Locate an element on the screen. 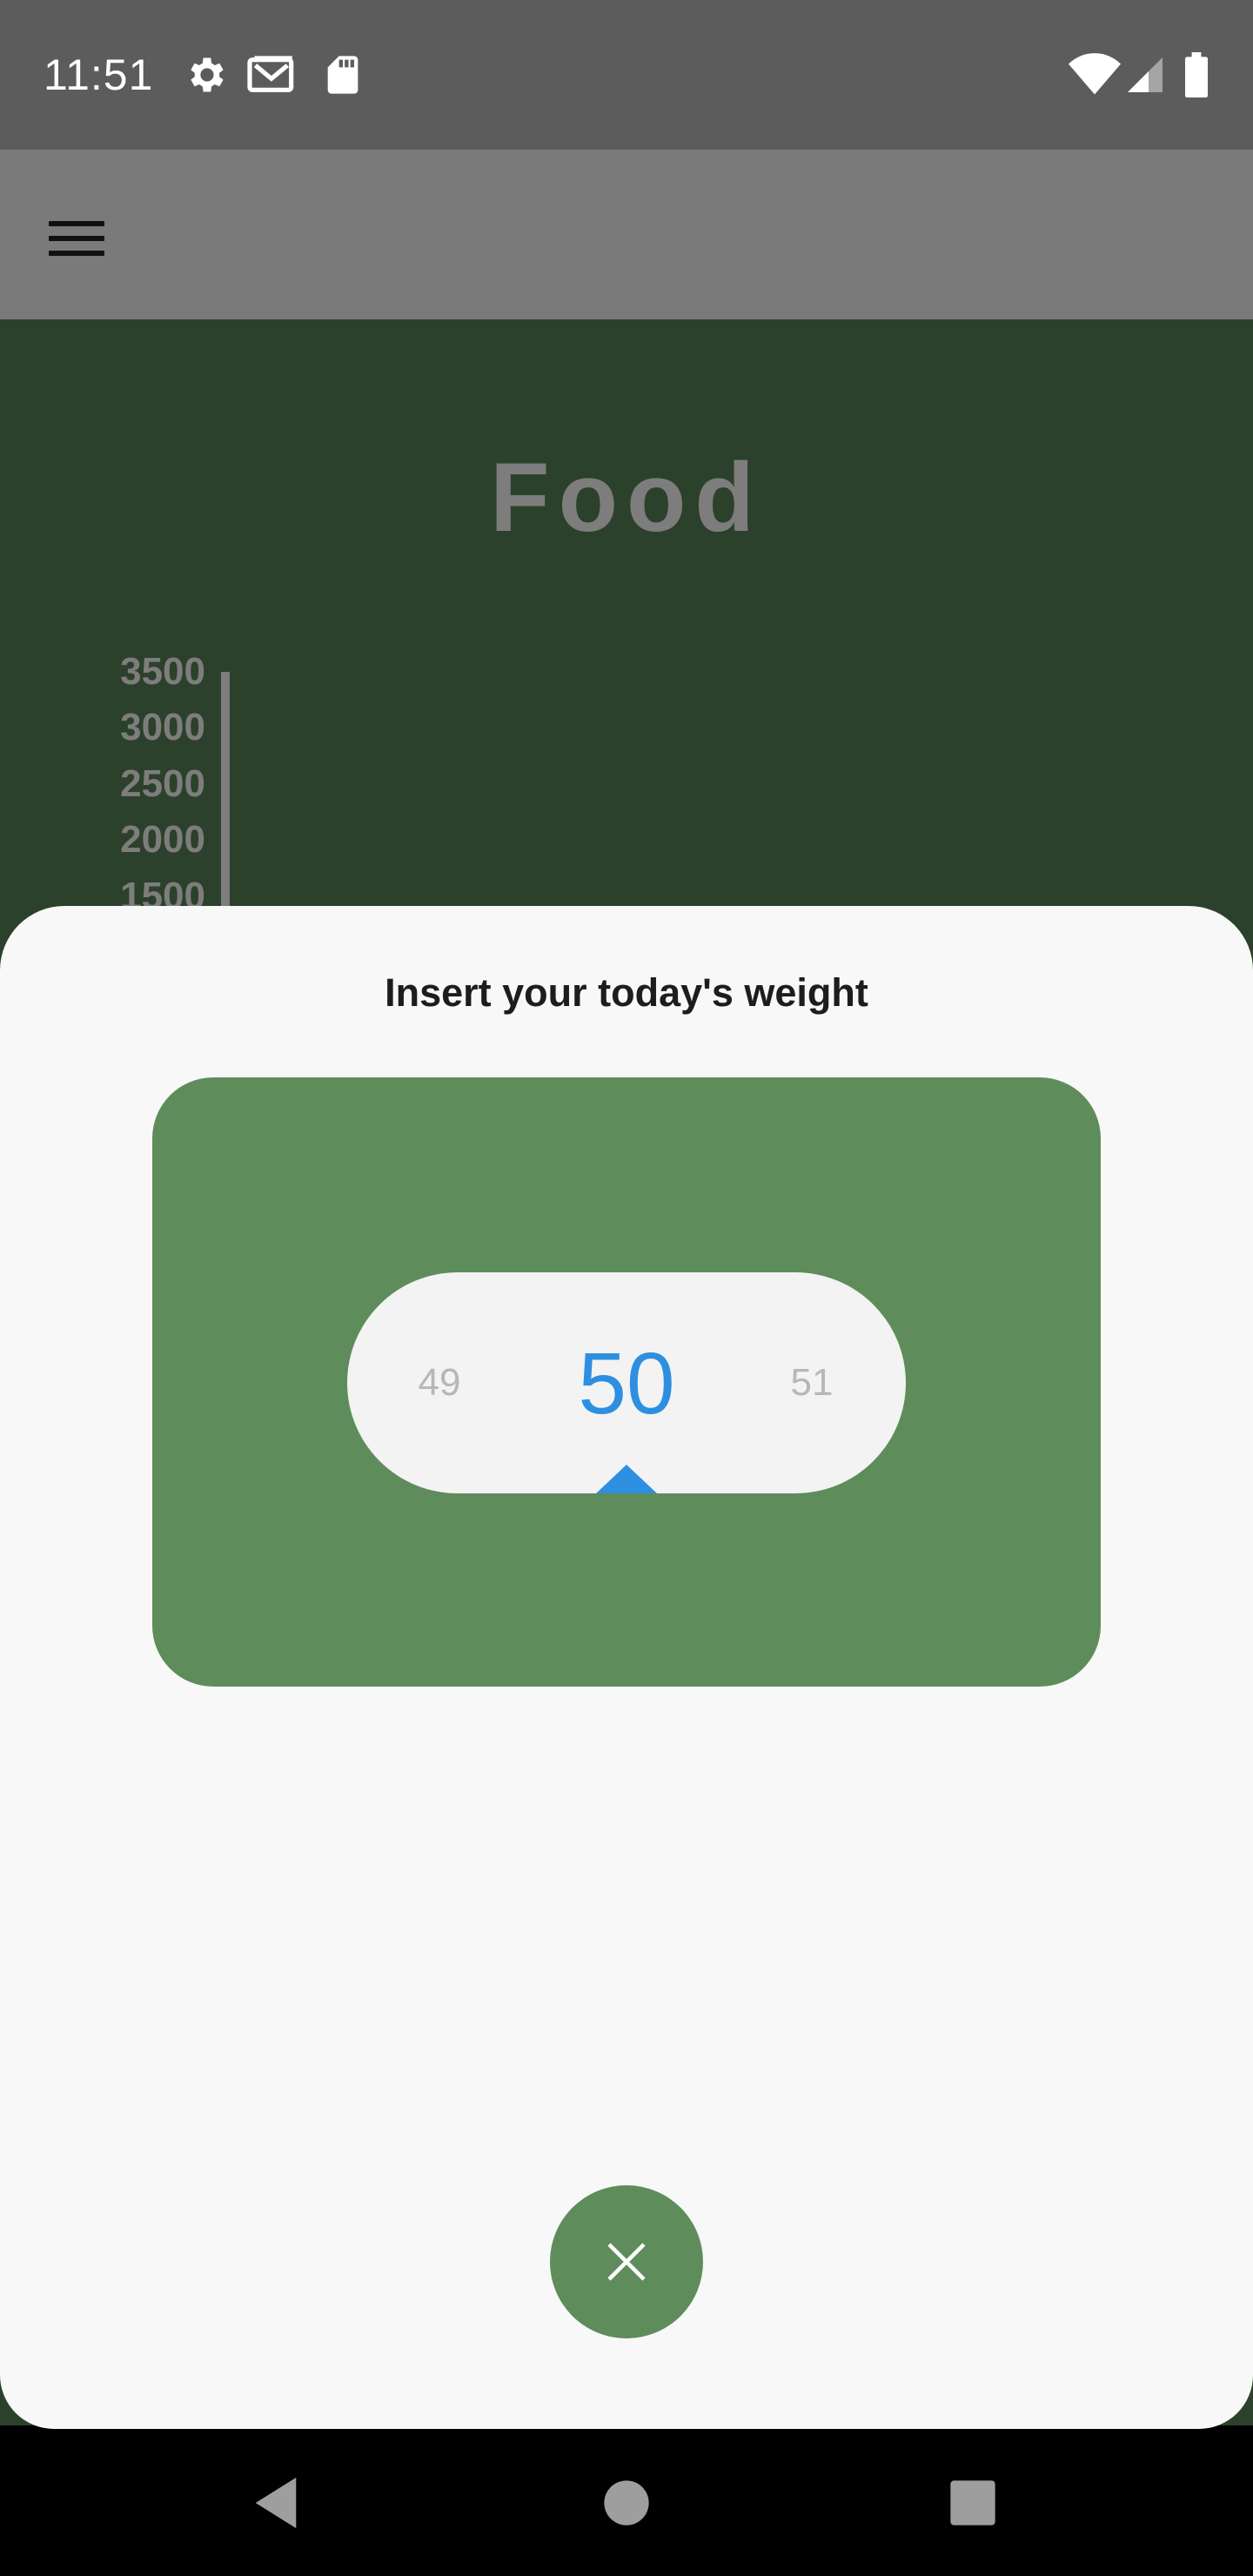 The width and height of the screenshot is (1253, 2576). weight-number-picker: 49 50 51 is located at coordinates (626, 1382).